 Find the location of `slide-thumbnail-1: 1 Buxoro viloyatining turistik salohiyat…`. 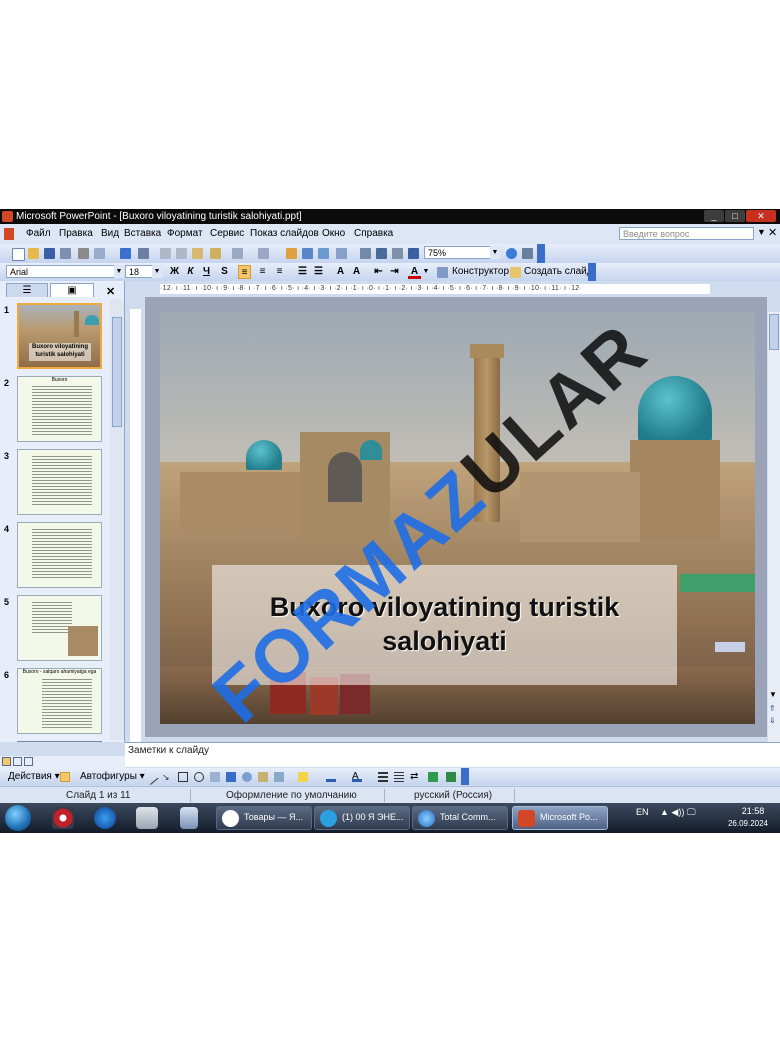

slide-thumbnail-1: 1 Buxoro viloyatining turistik salohiyat… is located at coordinates (55, 338).